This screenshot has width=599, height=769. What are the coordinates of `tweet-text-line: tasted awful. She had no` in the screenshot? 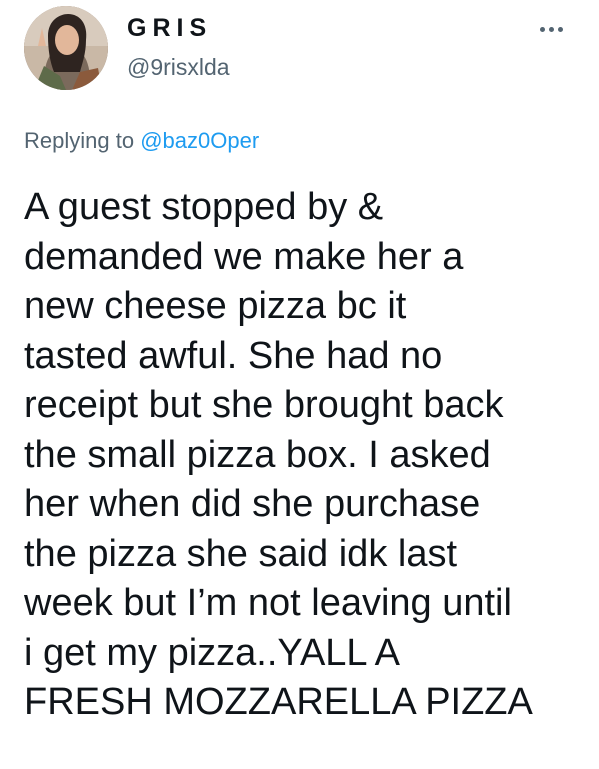 It's located at (233, 355).